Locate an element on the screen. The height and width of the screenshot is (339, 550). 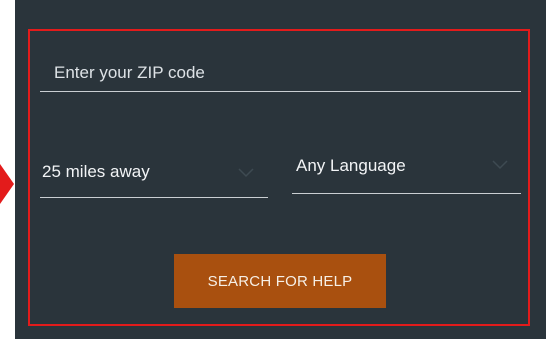
pointer-arrow-icon is located at coordinates (7, 184).